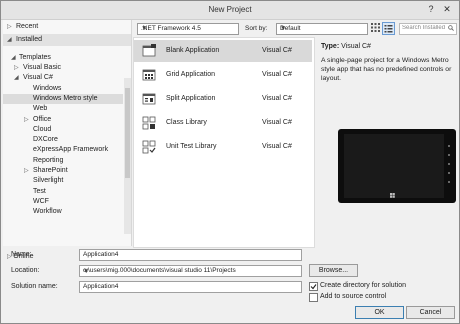  What do you see at coordinates (21, 254) in the screenshot?
I see `name-label: Name:` at bounding box center [21, 254].